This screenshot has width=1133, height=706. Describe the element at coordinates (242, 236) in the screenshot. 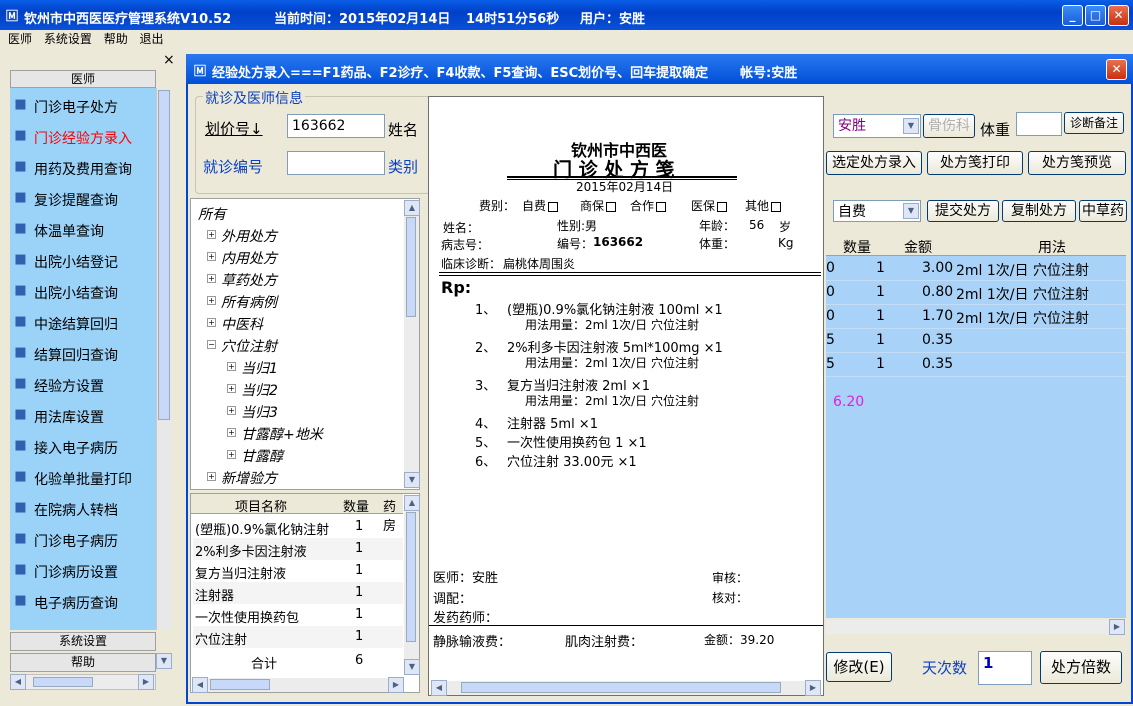

I see `tree-node: + 外用处方` at that location.